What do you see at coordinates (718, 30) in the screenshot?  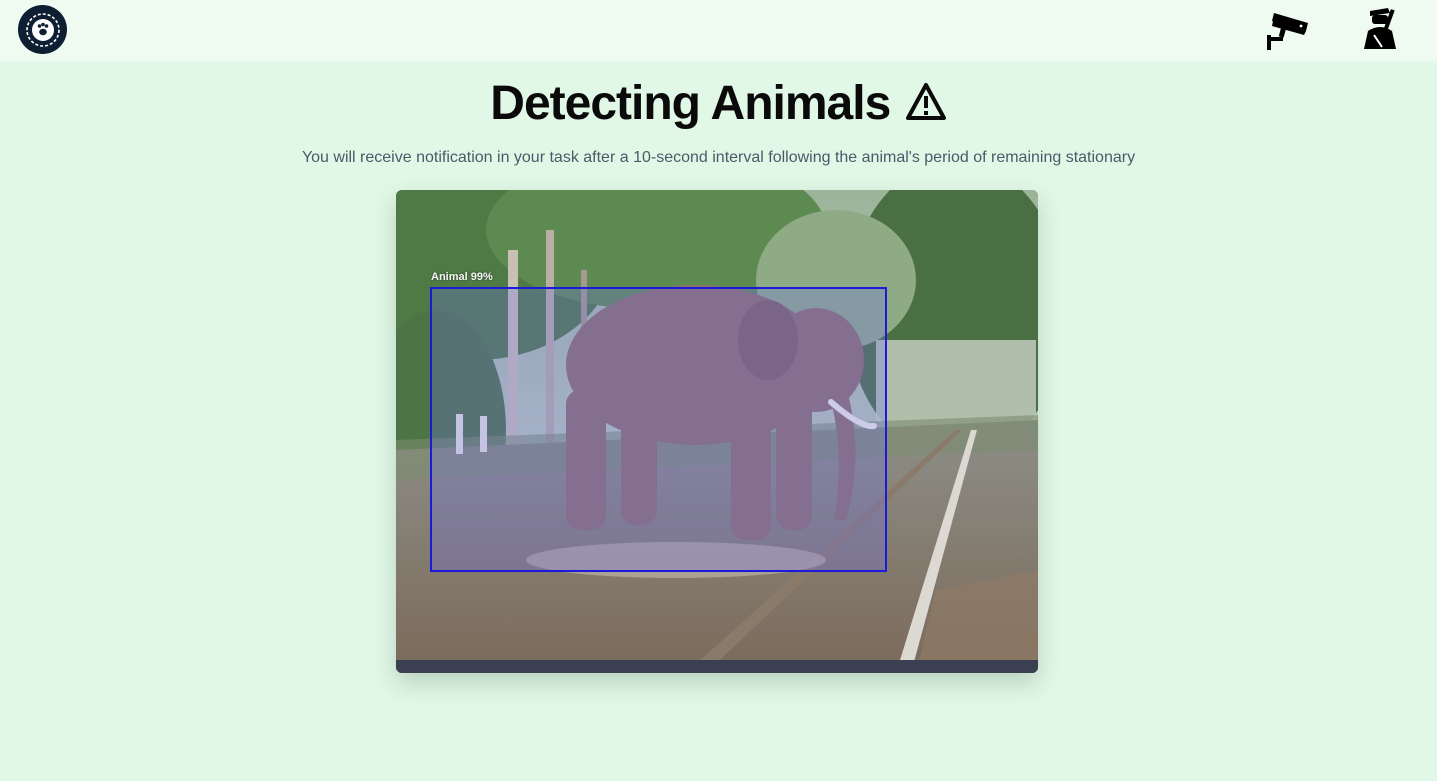 I see `top-navigation-bar` at bounding box center [718, 30].